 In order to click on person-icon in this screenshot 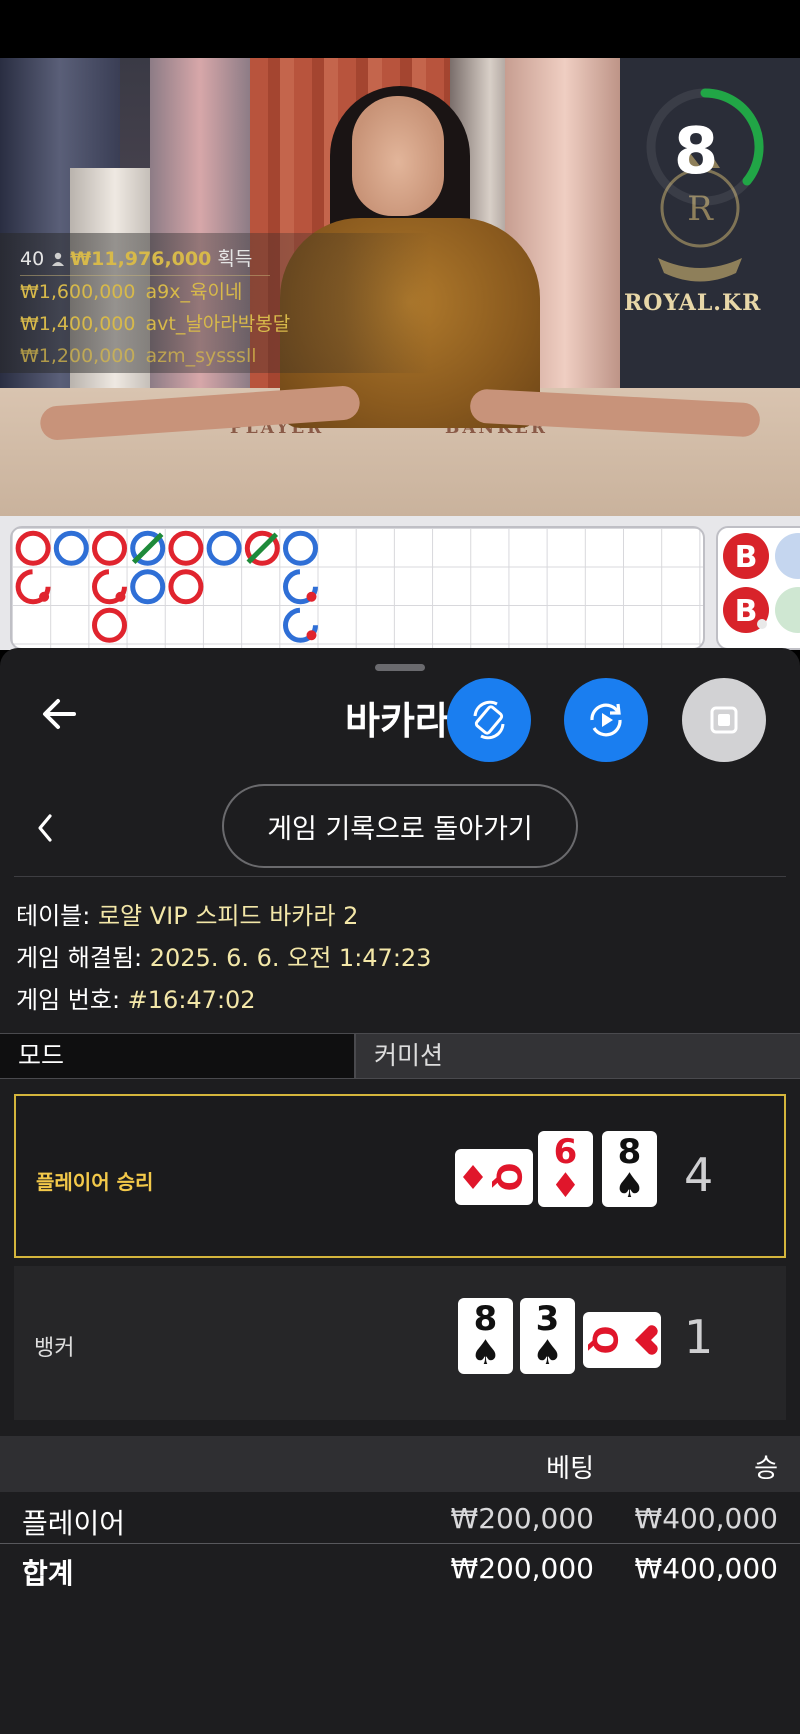, I will do `click(58, 259)`.